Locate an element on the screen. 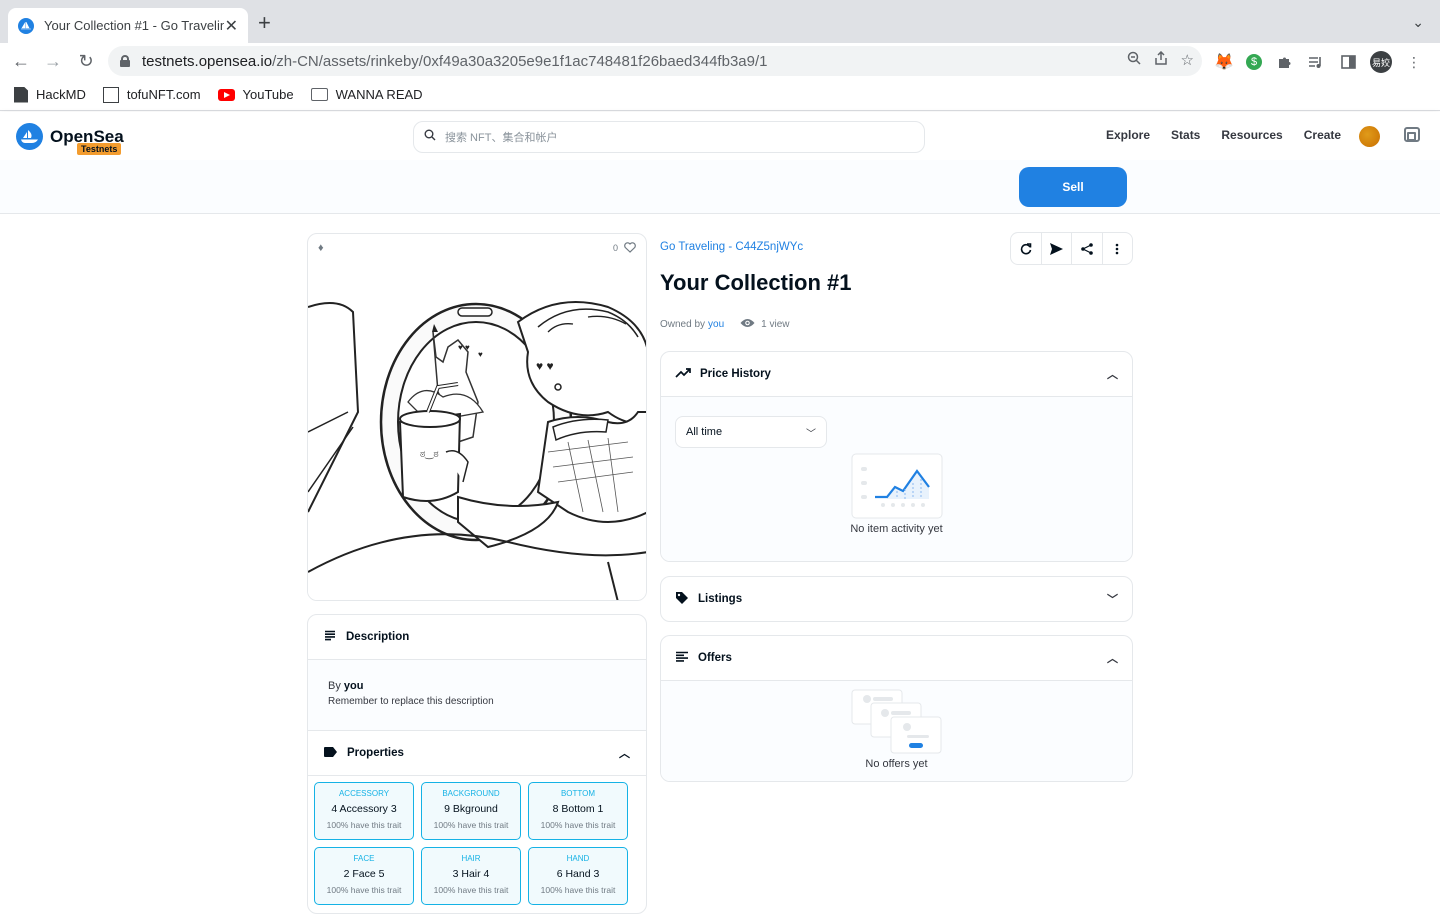 This screenshot has width=1440, height=914. time-range-select: All time ﹀ is located at coordinates (751, 432).